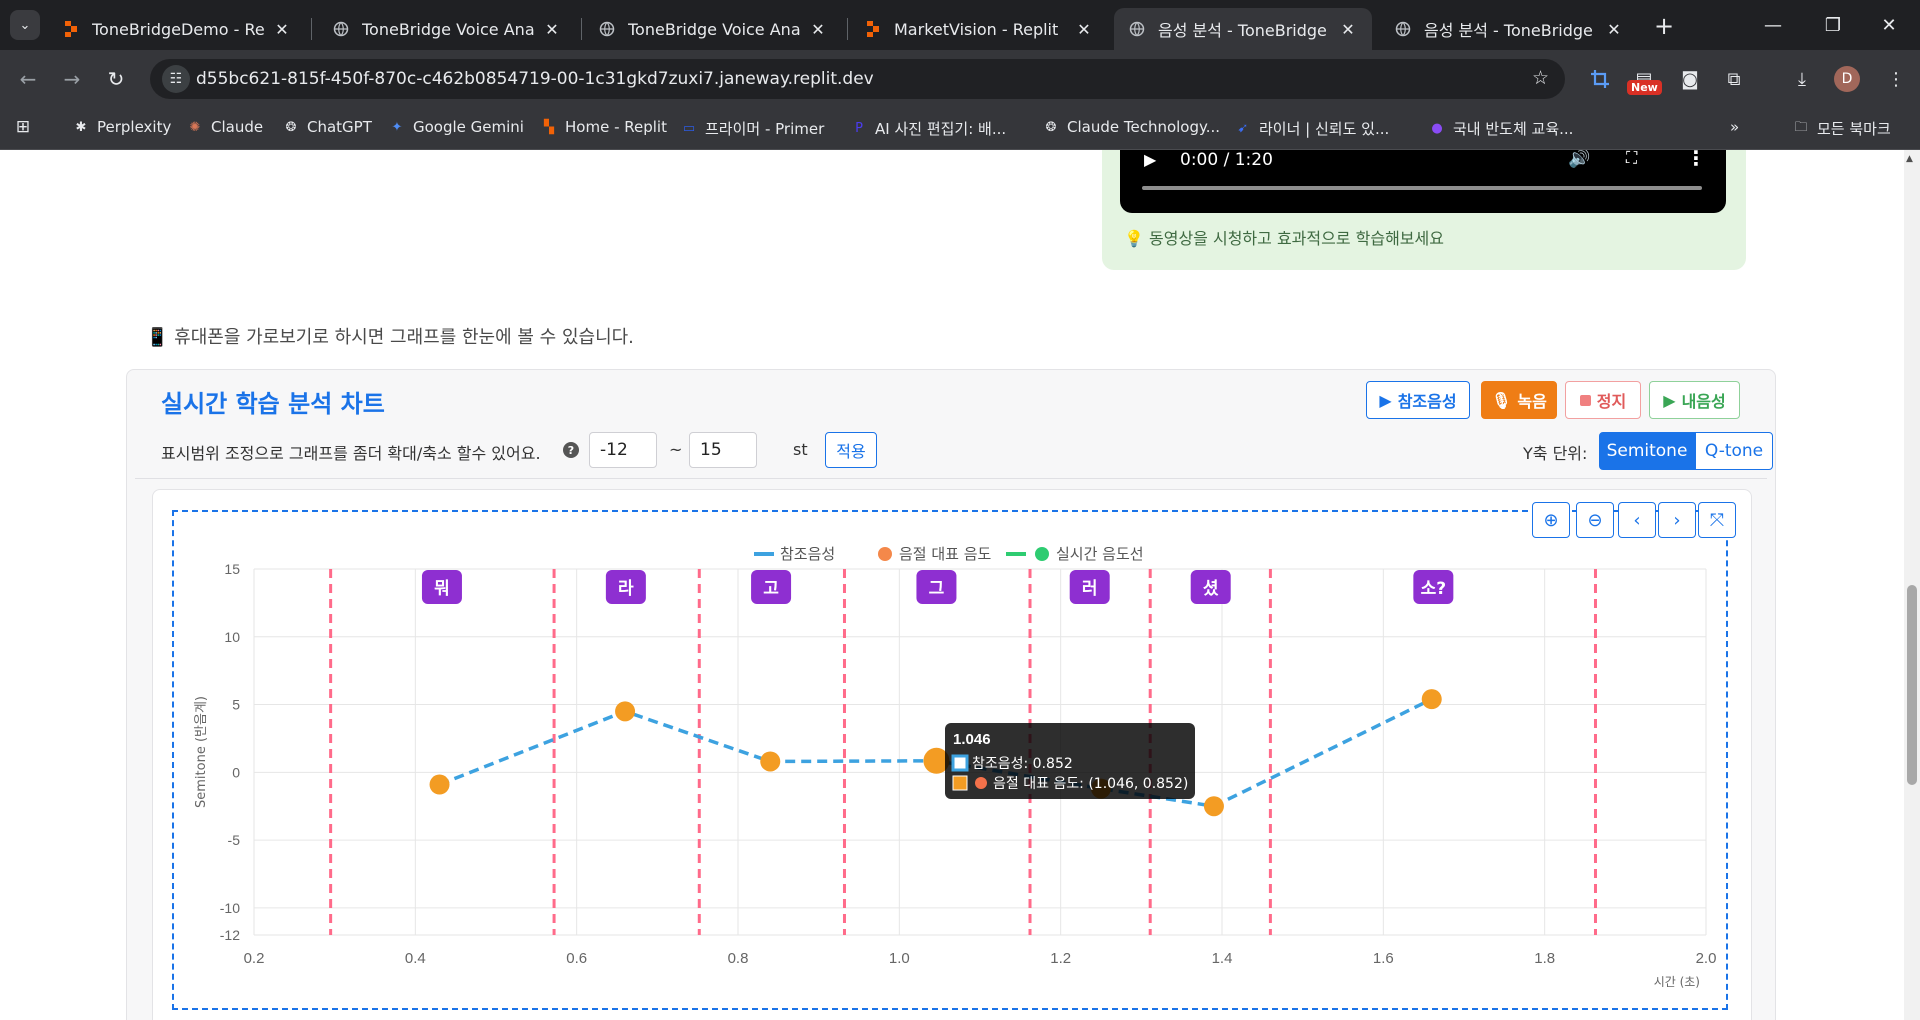 Image resolution: width=1920 pixels, height=1020 pixels. What do you see at coordinates (1060, 958) in the screenshot?
I see `x-tick-label: 1.2` at bounding box center [1060, 958].